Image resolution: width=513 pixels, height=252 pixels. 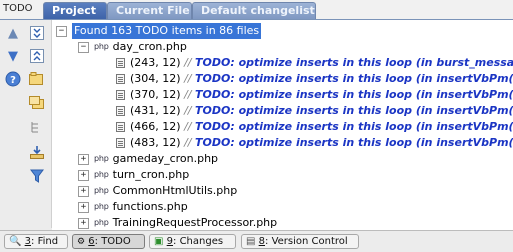 I want to click on root-label: Found 163 TODO items in 86 files, so click(x=167, y=31).